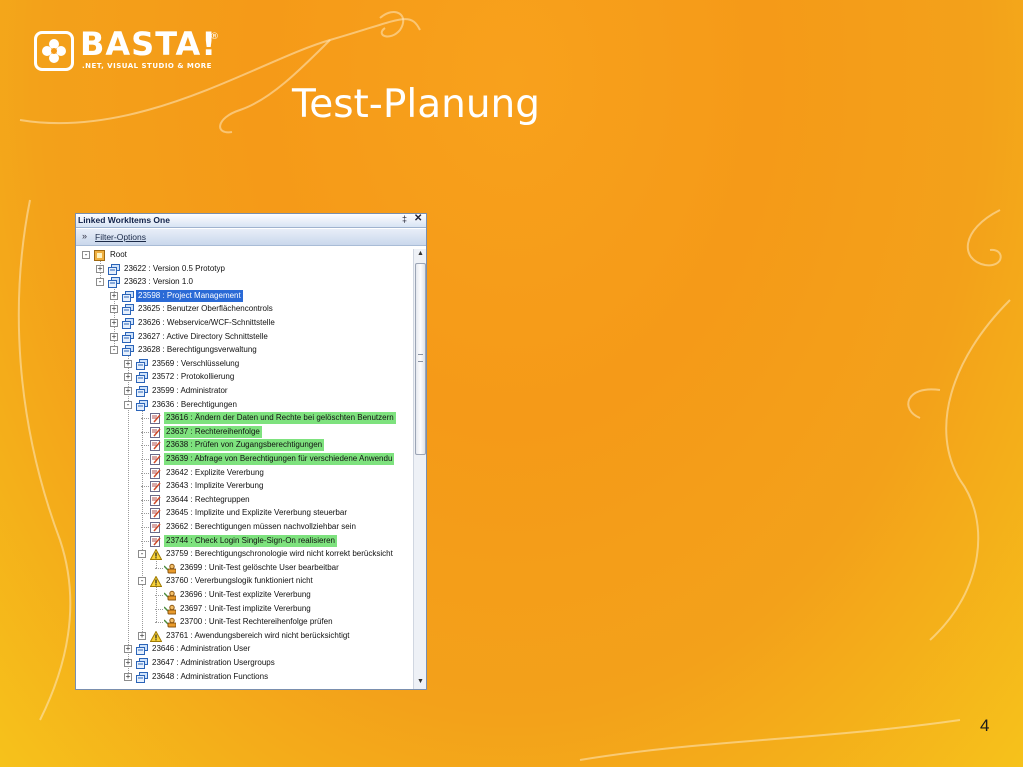 Image resolution: width=1023 pixels, height=767 pixels. Describe the element at coordinates (244, 445) in the screenshot. I see `tree-item-label: 23638 : Prüfen von Zugangsberechtigungen` at that location.